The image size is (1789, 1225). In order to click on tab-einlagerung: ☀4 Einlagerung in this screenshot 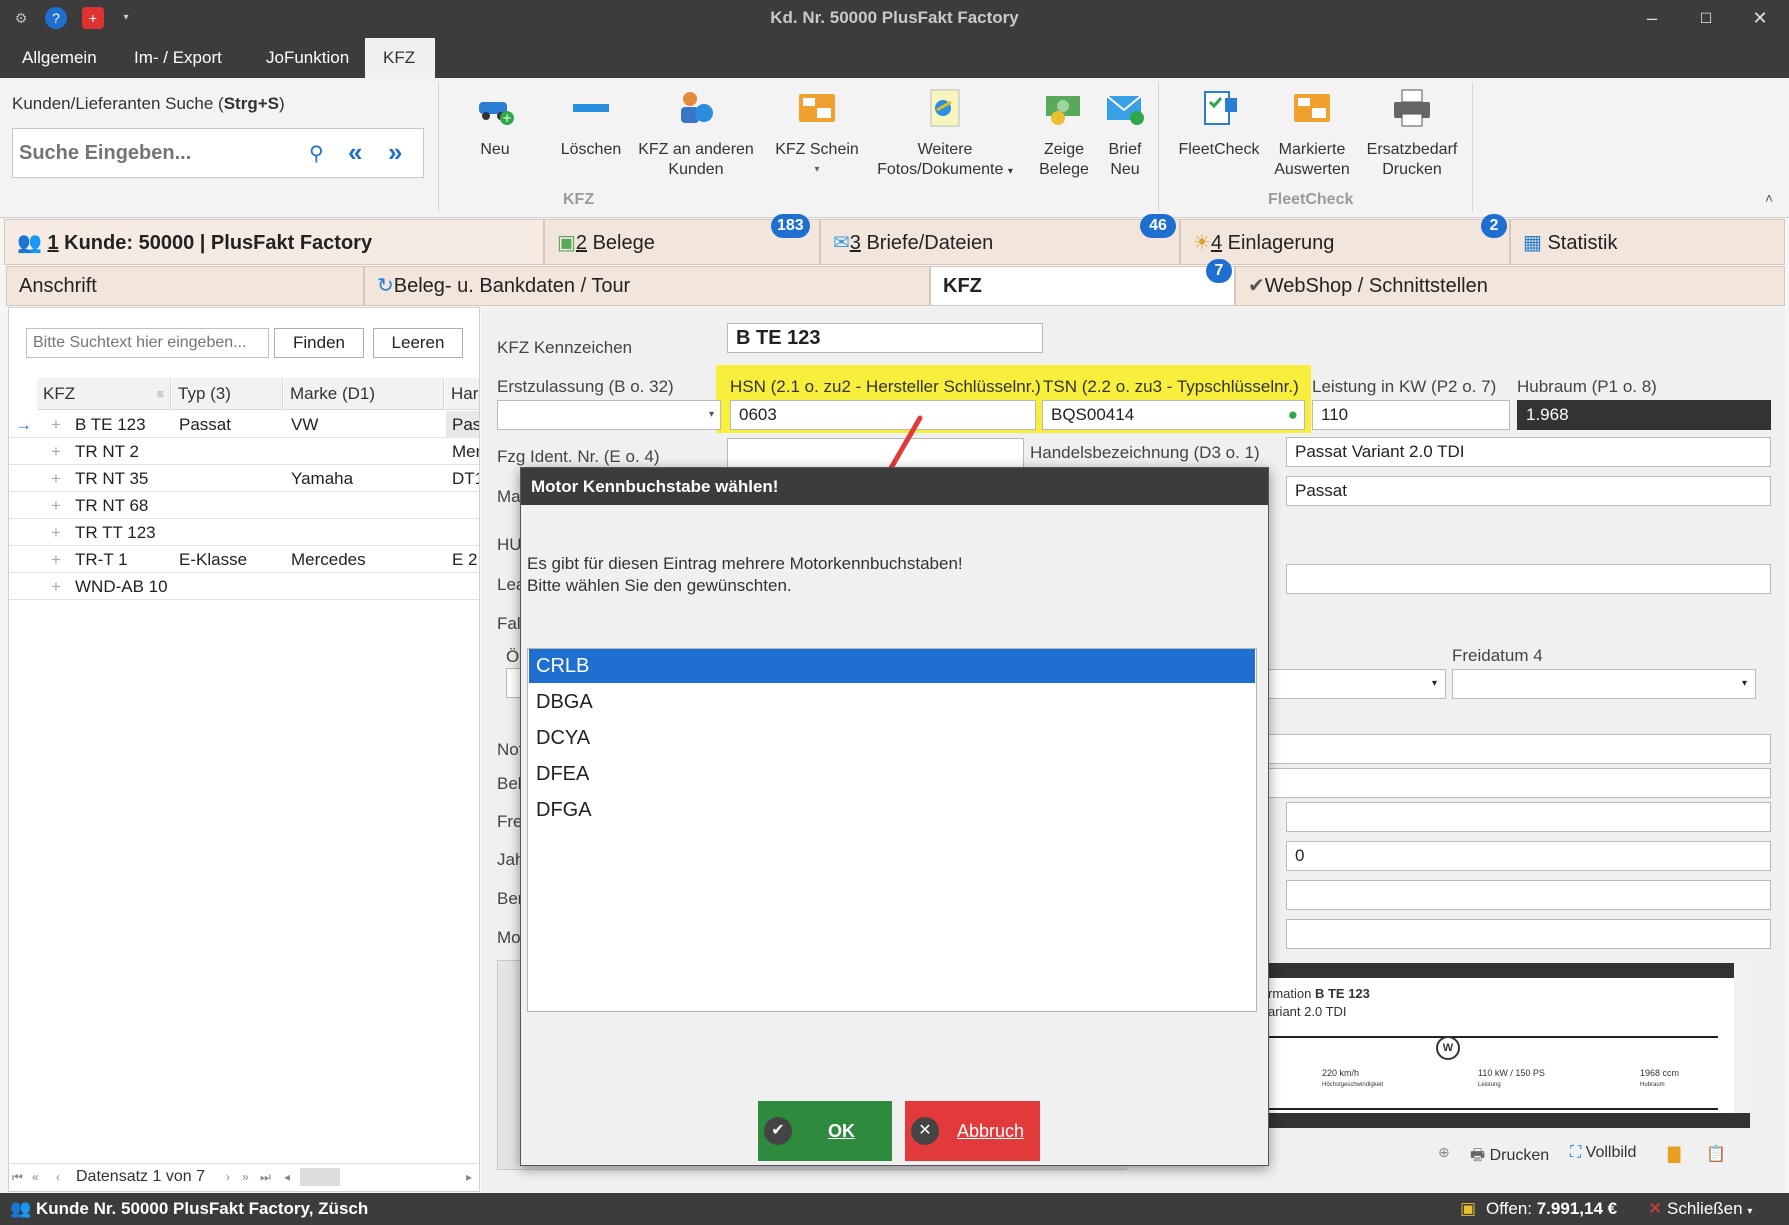, I will do `click(1345, 242)`.